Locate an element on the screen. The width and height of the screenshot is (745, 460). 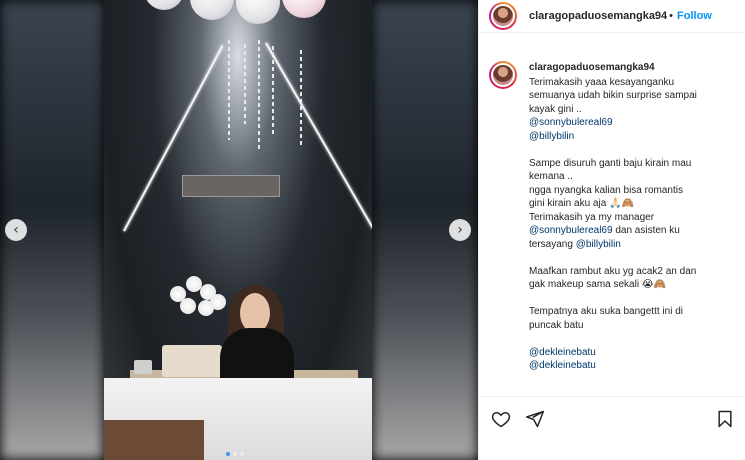
heart-icon is located at coordinates (501, 419).